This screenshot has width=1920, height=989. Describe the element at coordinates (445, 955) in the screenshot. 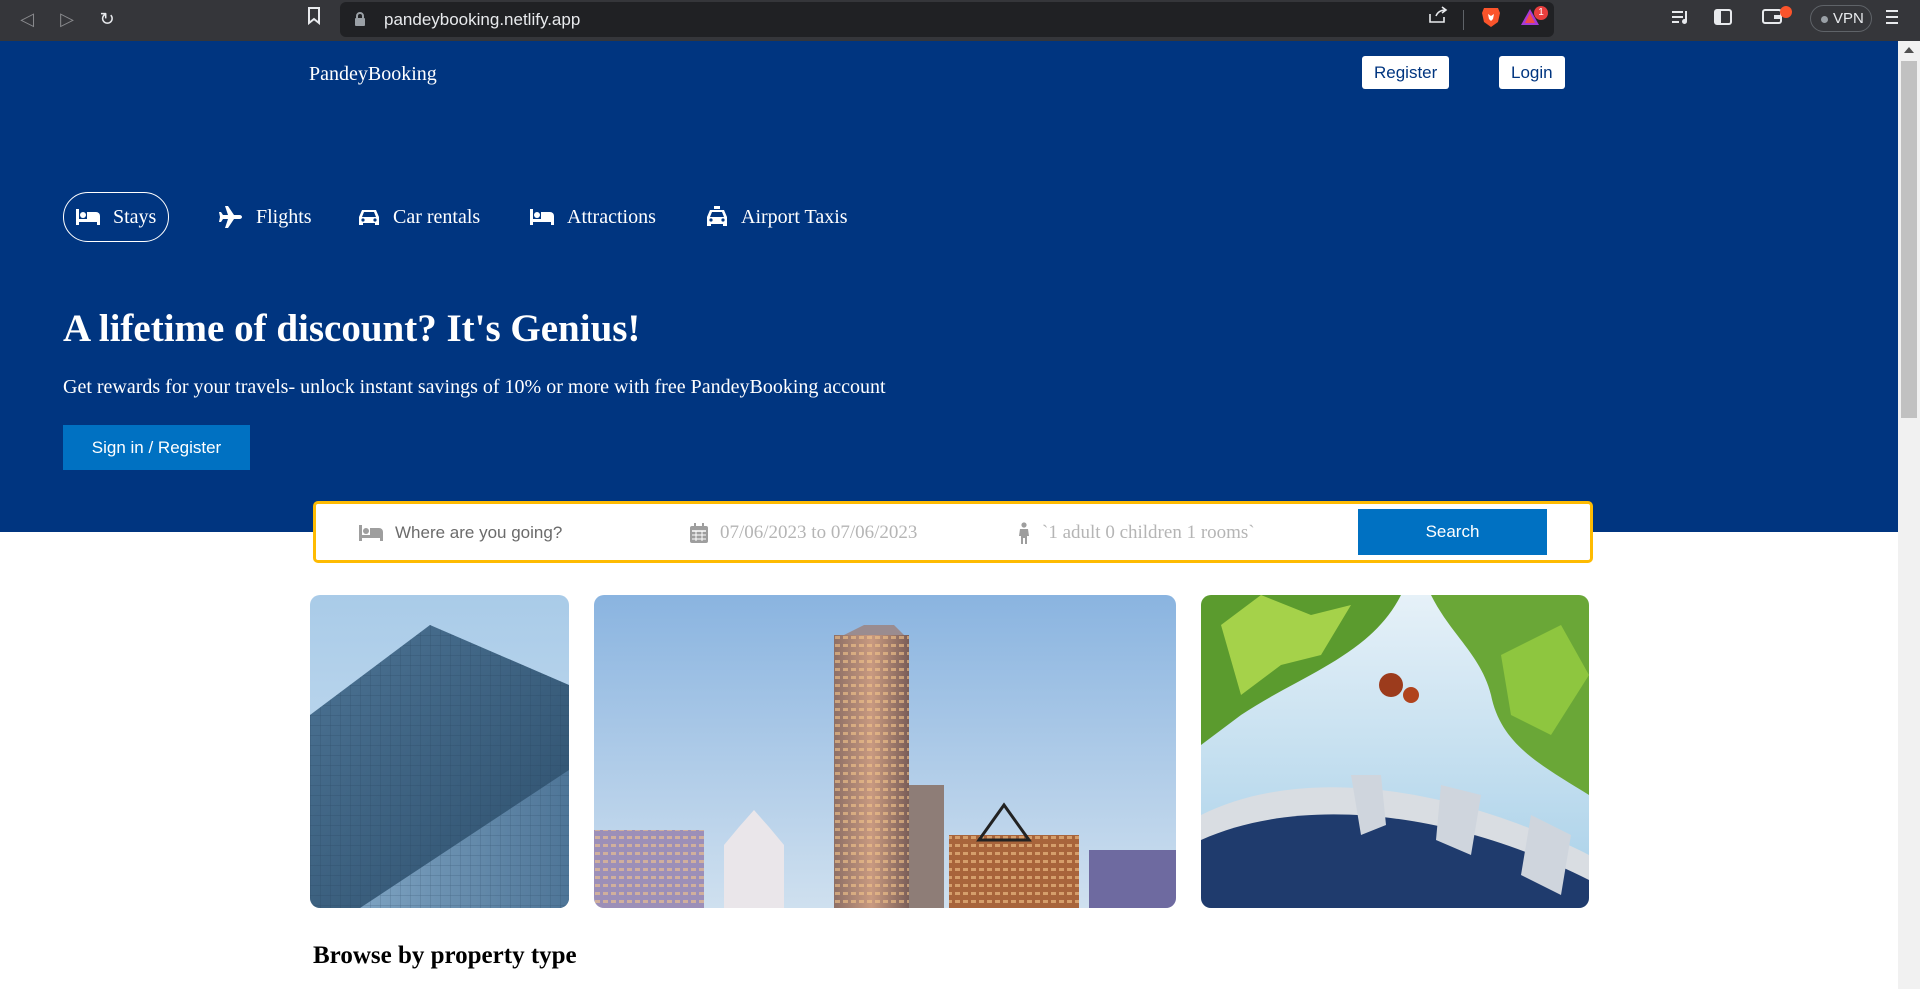

I see `browse-by-property-type-heading: Browse by property type` at that location.